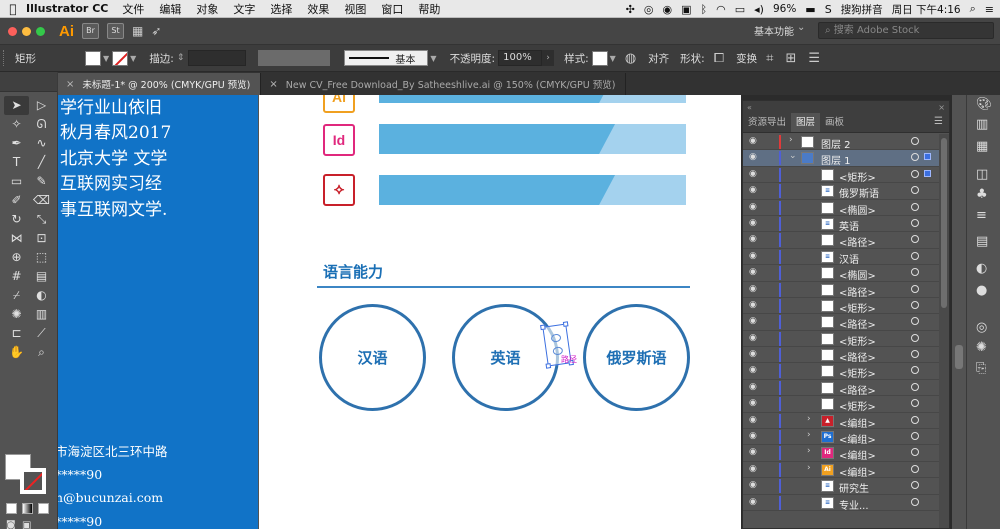 Image resolution: width=1000 pixels, height=529 pixels. What do you see at coordinates (982, 194) in the screenshot?
I see `symbols-panel-icon: ♣` at bounding box center [982, 194].